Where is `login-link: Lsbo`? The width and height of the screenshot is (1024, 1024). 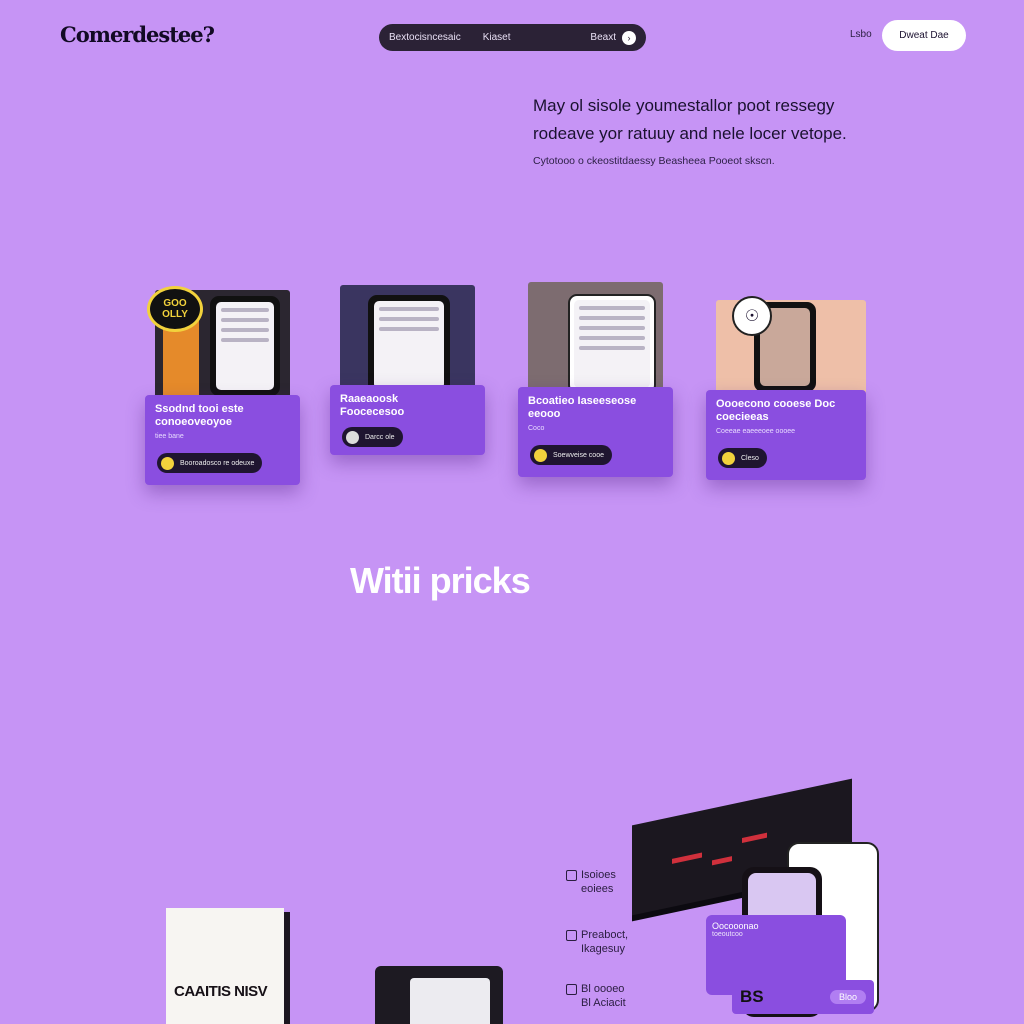 login-link: Lsbo is located at coordinates (861, 34).